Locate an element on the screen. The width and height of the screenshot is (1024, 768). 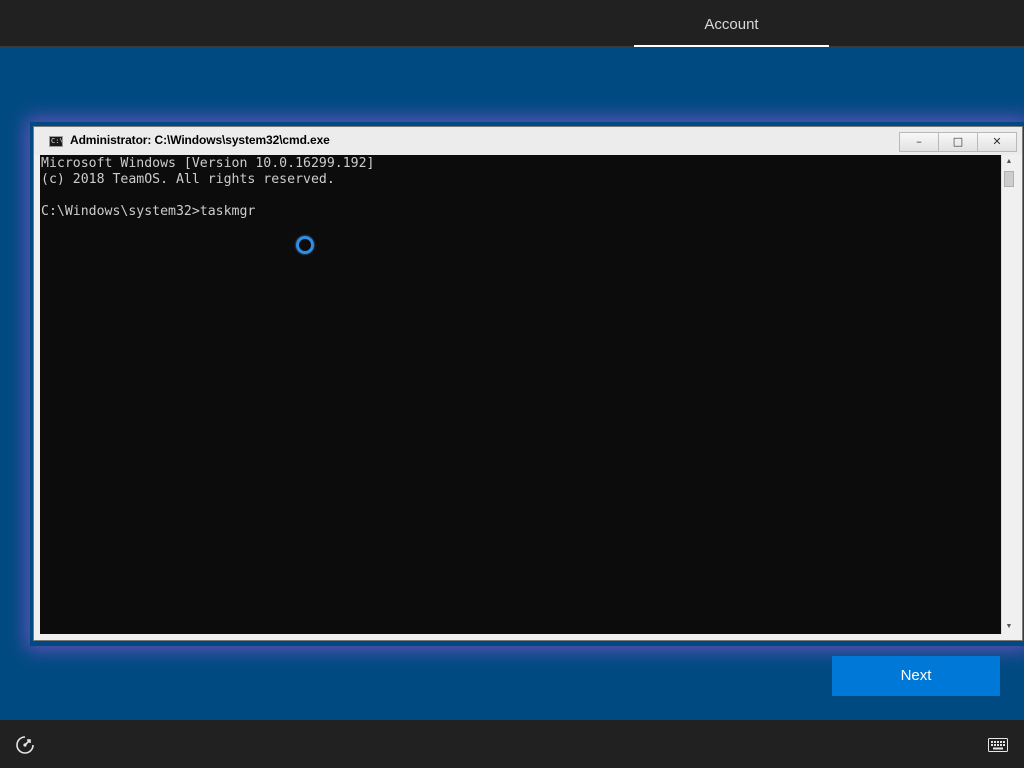
scroll-down-arrow-icon: ▼ is located at coordinates (1009, 627).